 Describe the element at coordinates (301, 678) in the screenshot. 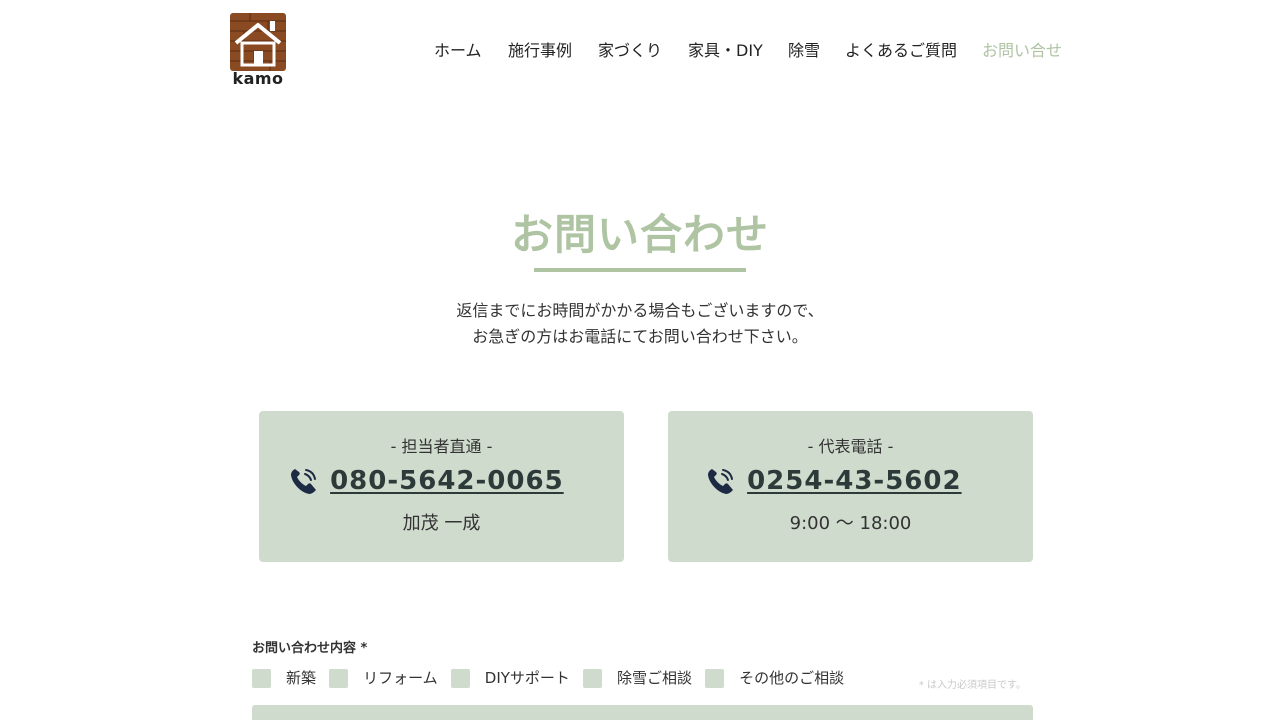

I see `checkbox-label: 新築` at that location.